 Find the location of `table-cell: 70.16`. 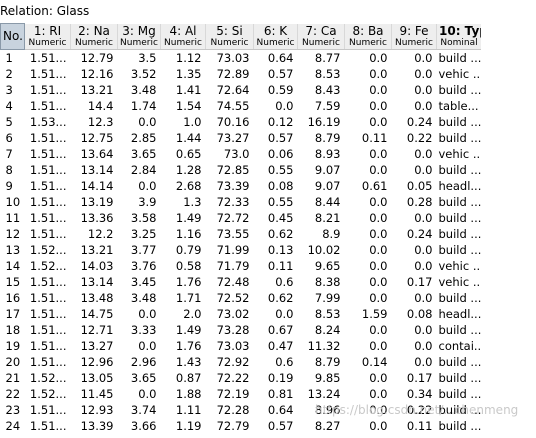

table-cell: 70.16 is located at coordinates (230, 122).